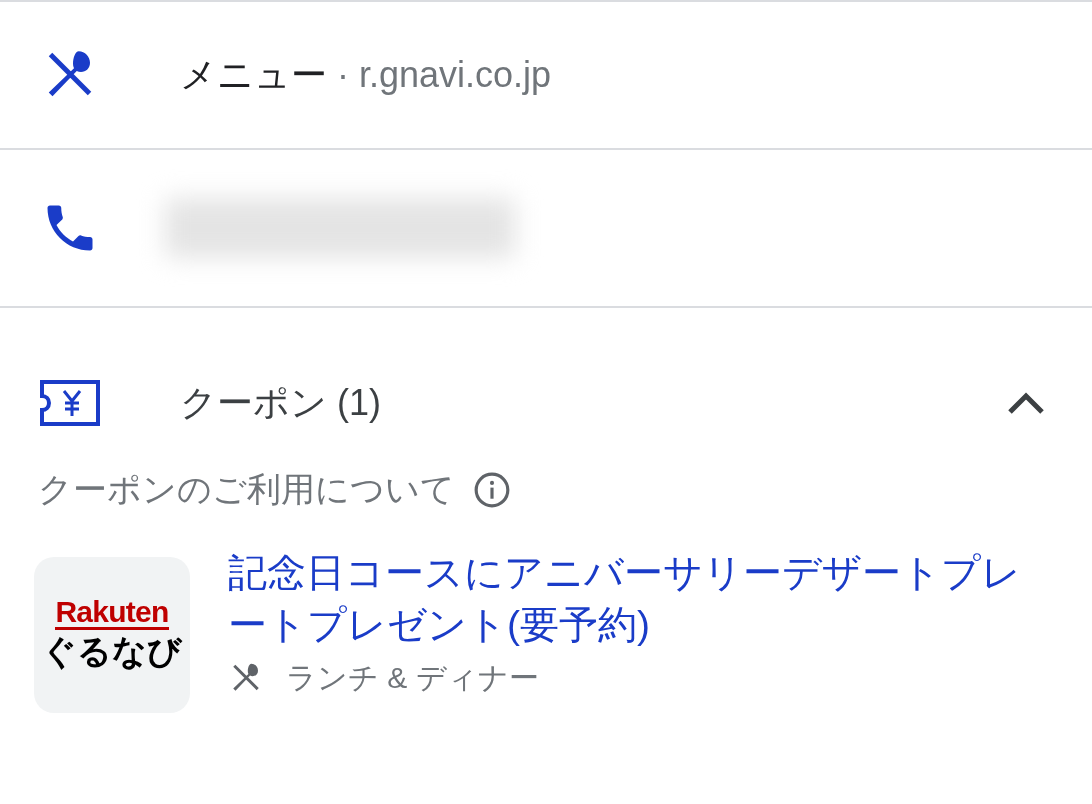 The width and height of the screenshot is (1092, 804). Describe the element at coordinates (112, 614) in the screenshot. I see `logo-text: Rakuten` at that location.